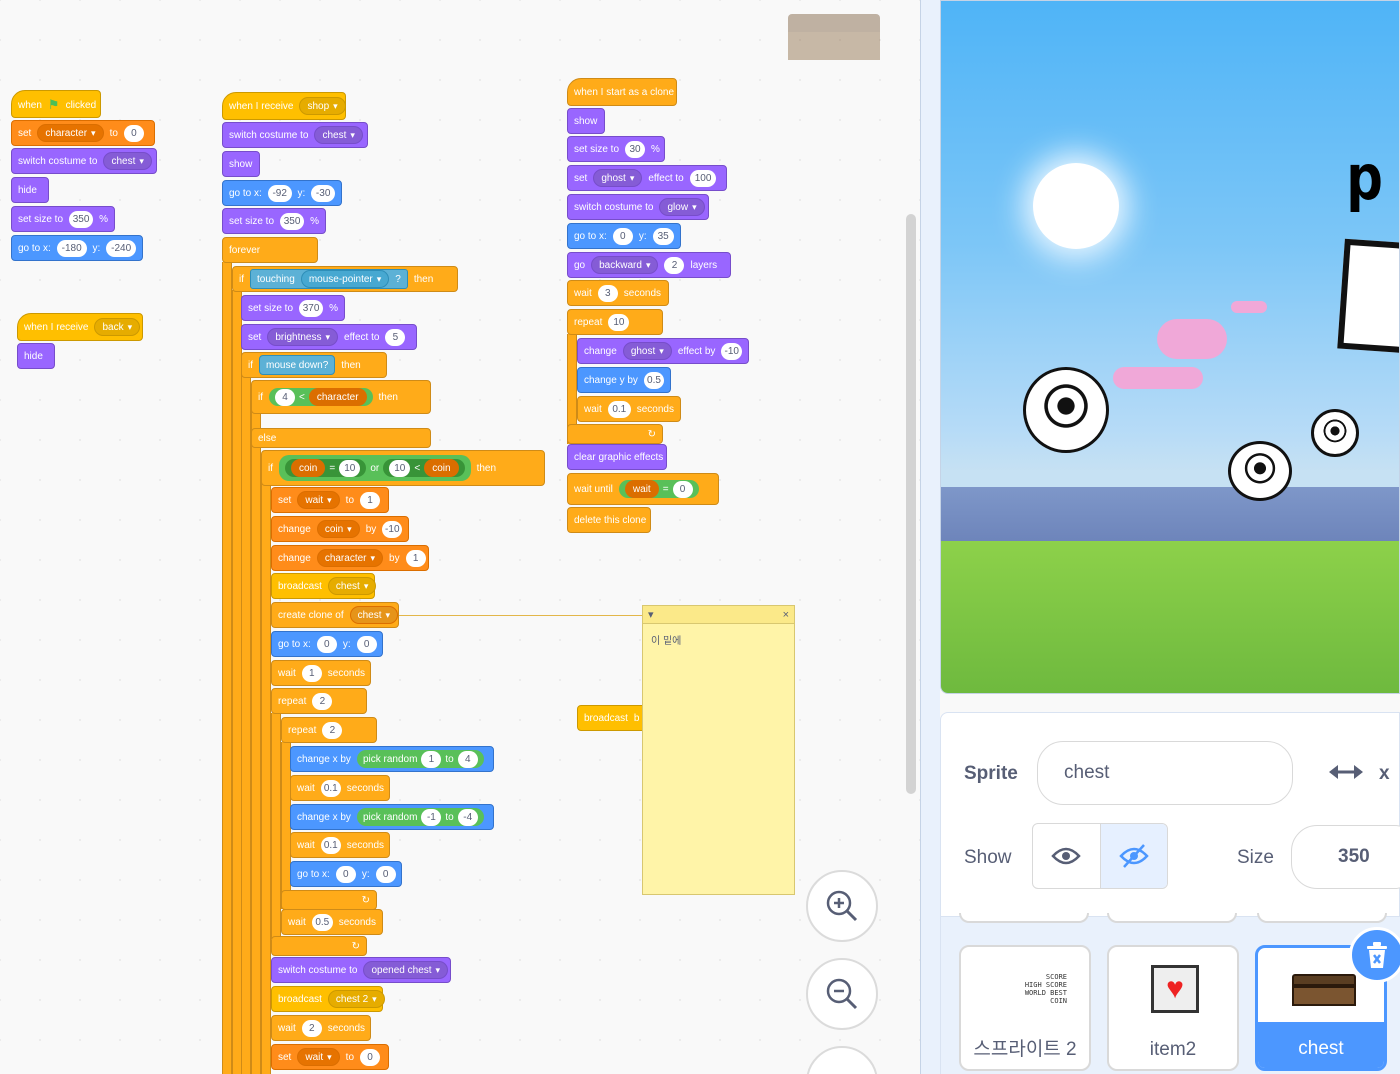  Describe the element at coordinates (80, 327) in the screenshot. I see `when-receive-back-block: when I receive back` at that location.